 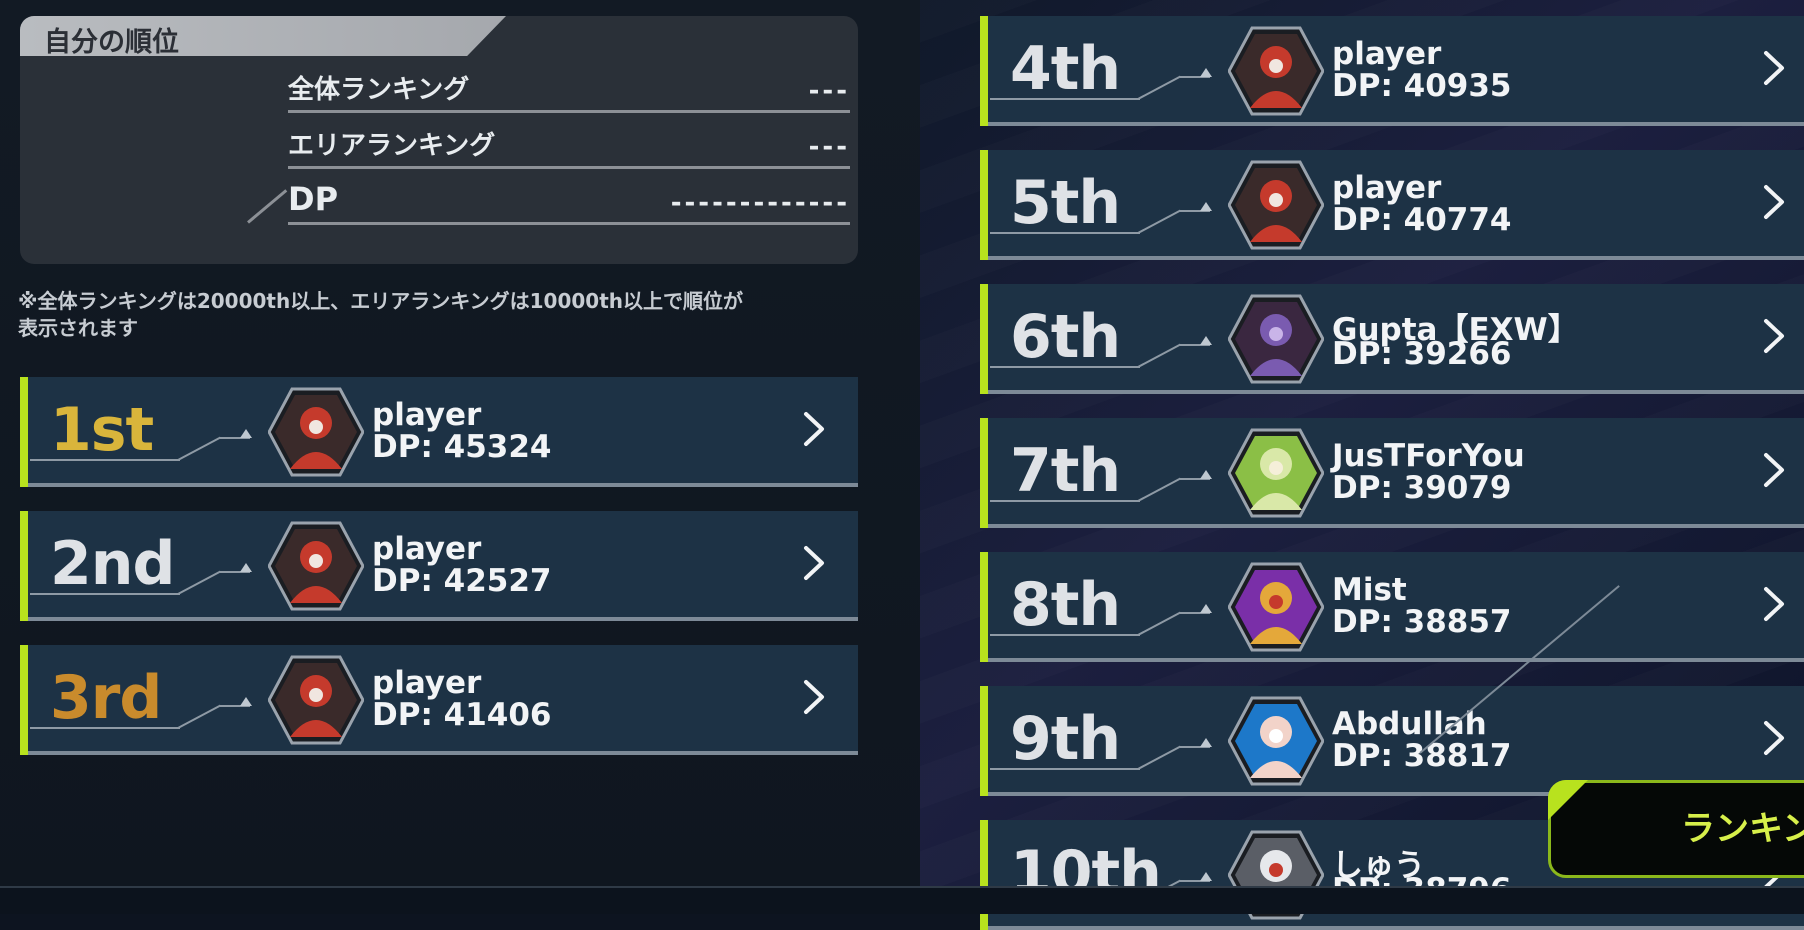 What do you see at coordinates (102, 430) in the screenshot?
I see `rank-number: 1st` at bounding box center [102, 430].